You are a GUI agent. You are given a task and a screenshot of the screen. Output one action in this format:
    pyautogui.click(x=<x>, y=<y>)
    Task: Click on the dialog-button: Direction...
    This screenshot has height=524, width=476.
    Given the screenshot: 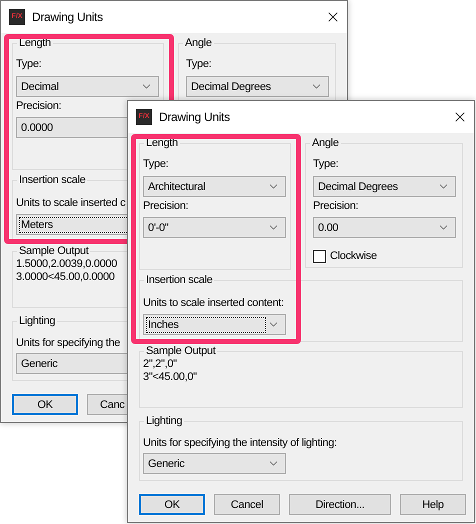 What is the action you would take?
    pyautogui.click(x=340, y=504)
    